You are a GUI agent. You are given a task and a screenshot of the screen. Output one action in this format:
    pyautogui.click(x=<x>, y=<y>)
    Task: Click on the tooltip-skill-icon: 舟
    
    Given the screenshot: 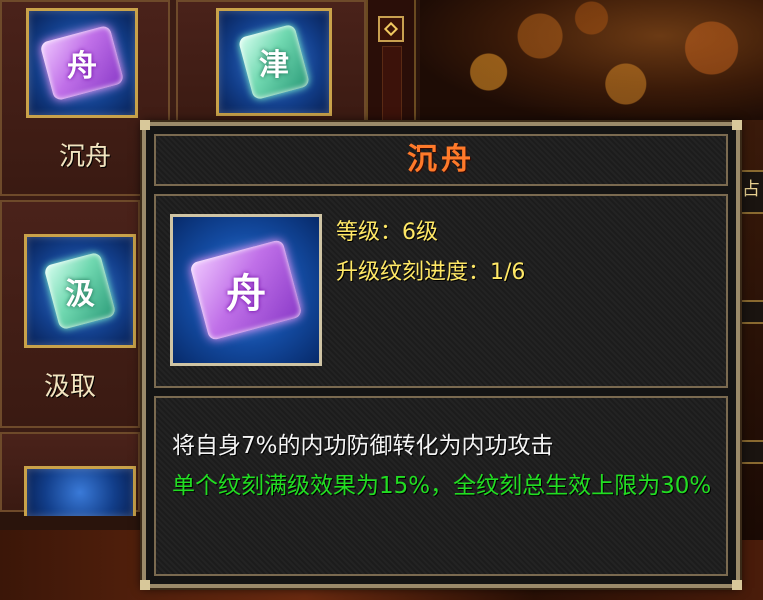 What is the action you would take?
    pyautogui.click(x=246, y=290)
    